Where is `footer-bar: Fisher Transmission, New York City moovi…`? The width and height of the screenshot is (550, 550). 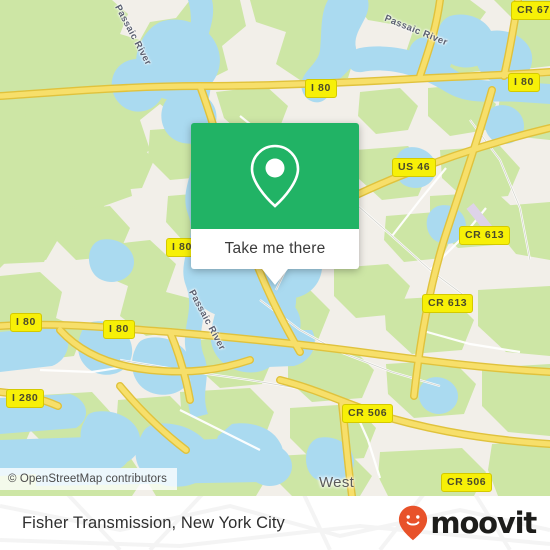
footer-bar: Fisher Transmission, New York City moovi… is located at coordinates (275, 523).